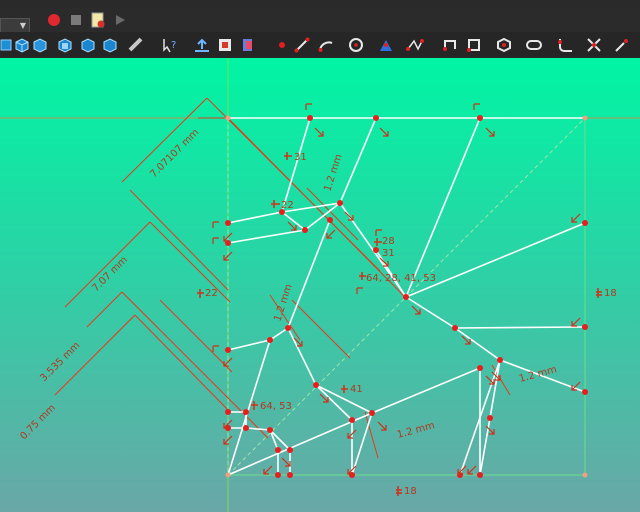 The height and width of the screenshot is (512, 640). What do you see at coordinates (566, 45) in the screenshot?
I see `sketch-fillet-icon` at bounding box center [566, 45].